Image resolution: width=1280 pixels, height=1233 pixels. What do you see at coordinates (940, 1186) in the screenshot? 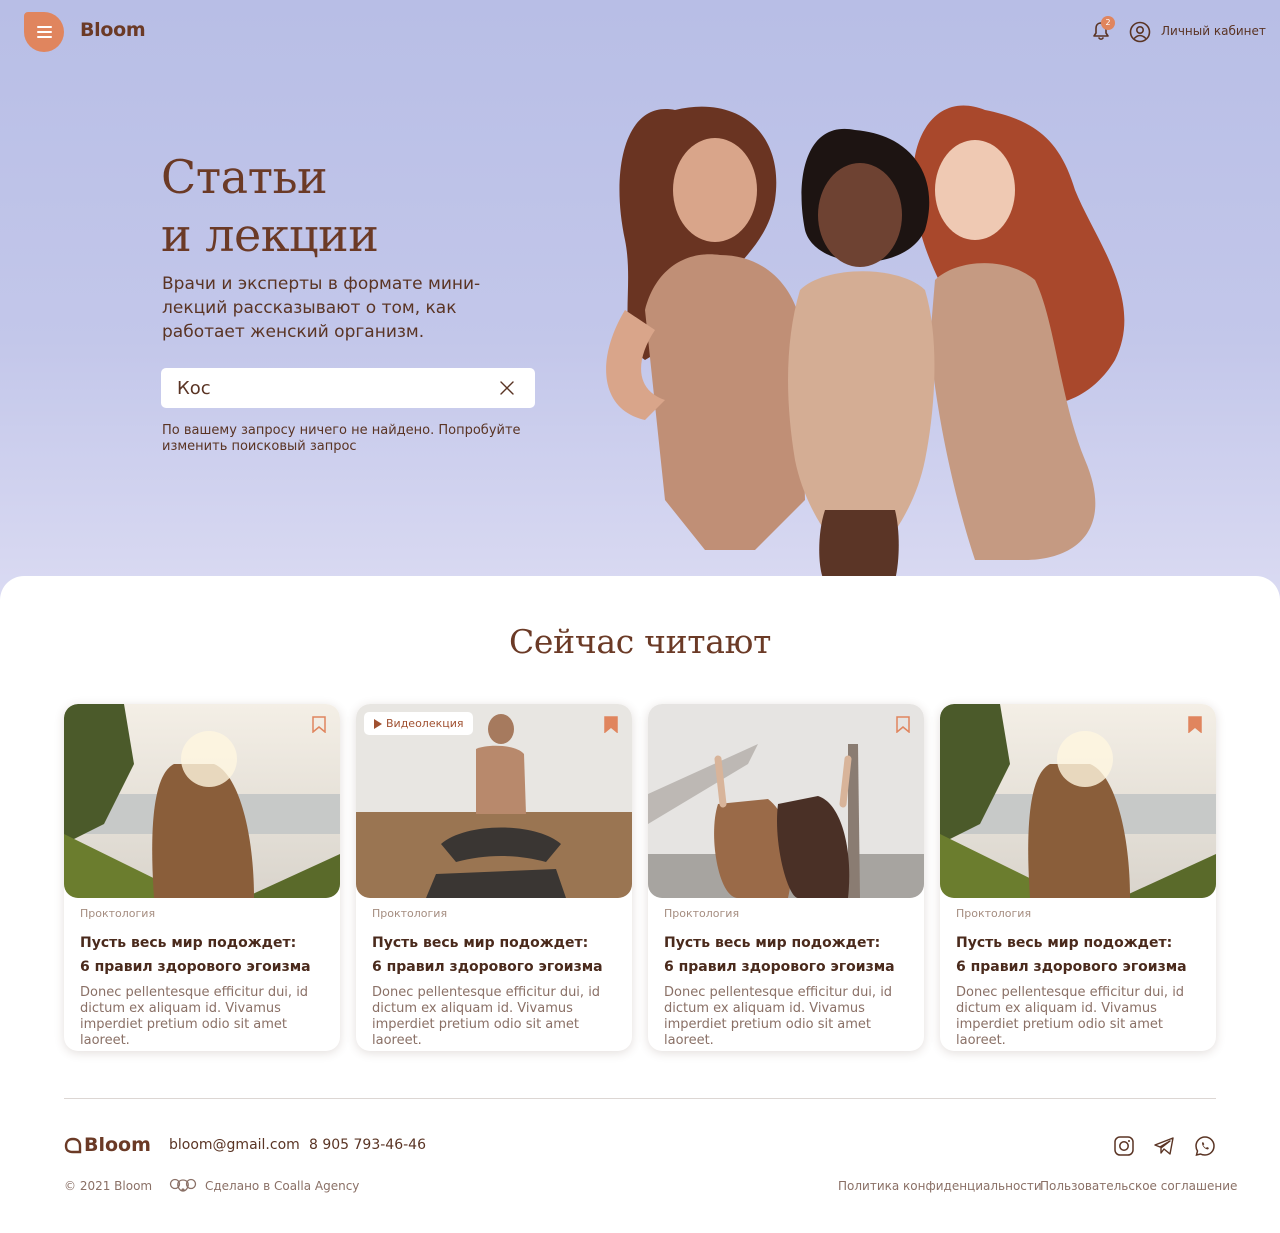
I see `privacy-policy-link: Политика конфиденциальности` at bounding box center [940, 1186].